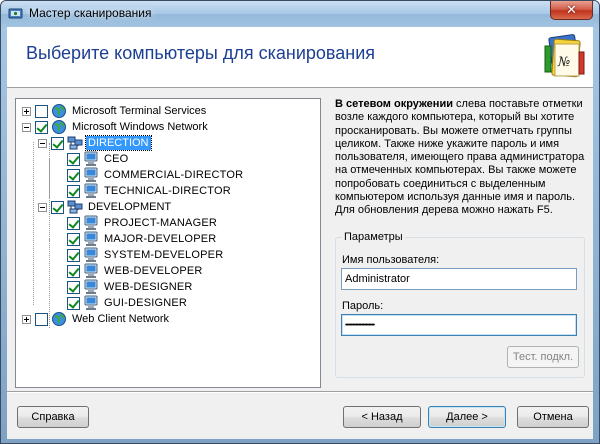  I want to click on tree-node: Web Client Network, so click(96, 319).